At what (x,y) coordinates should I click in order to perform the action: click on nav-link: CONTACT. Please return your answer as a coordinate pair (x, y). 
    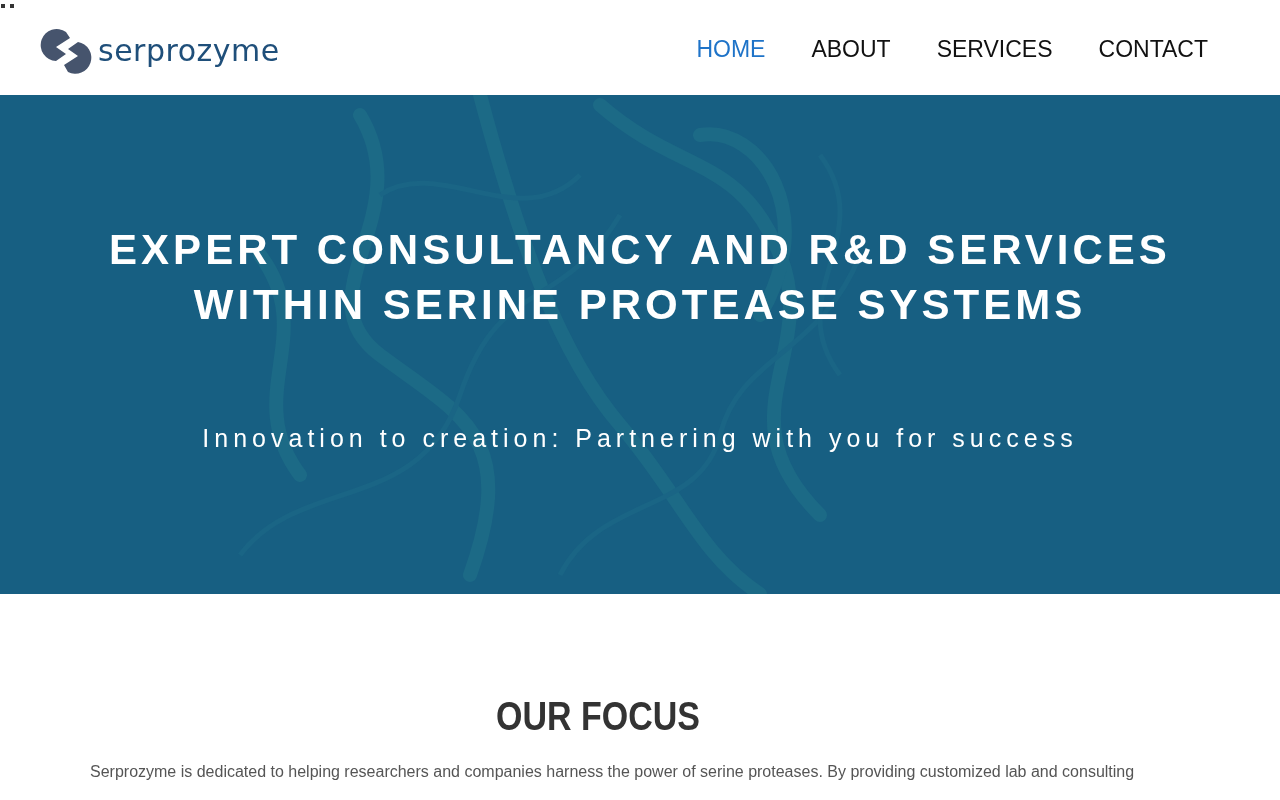
    Looking at the image, I should click on (1153, 49).